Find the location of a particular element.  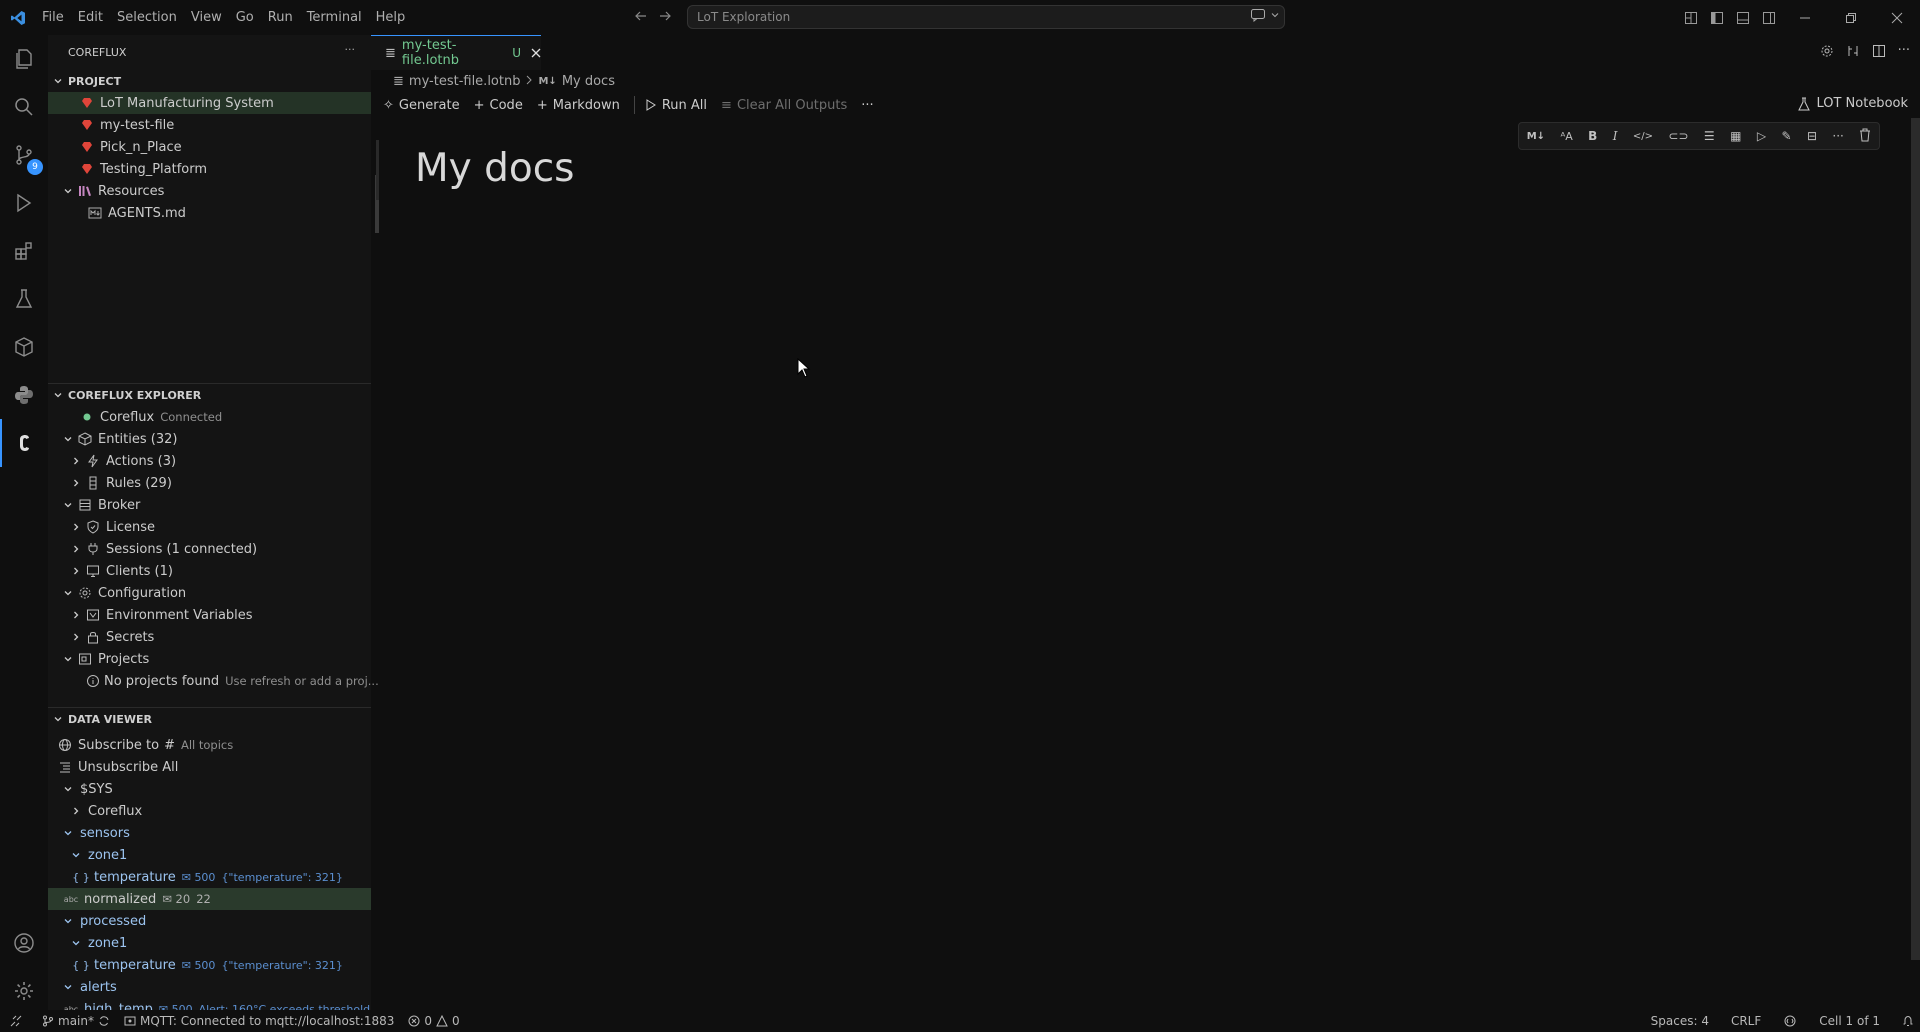

run-all-button: Run All is located at coordinates (676, 105).